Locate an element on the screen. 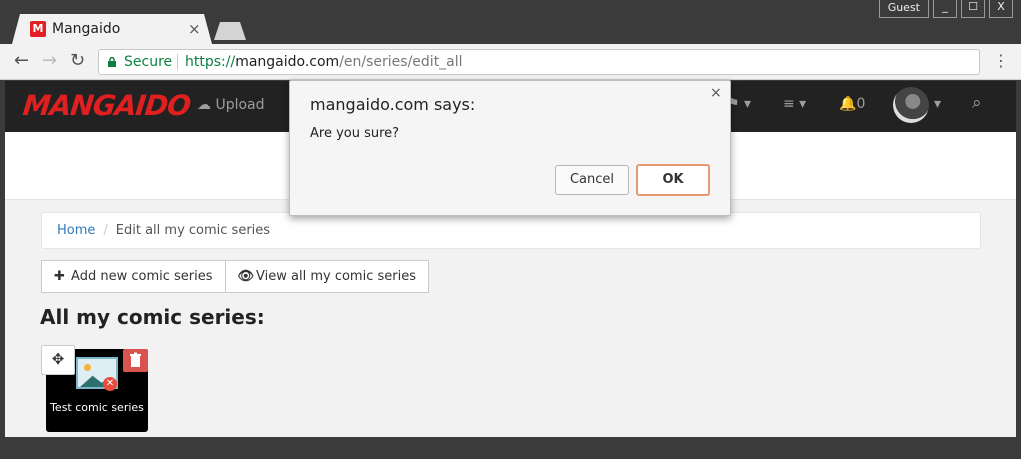 The image size is (1021, 459). maximize-icon: ☐ is located at coordinates (973, 9).